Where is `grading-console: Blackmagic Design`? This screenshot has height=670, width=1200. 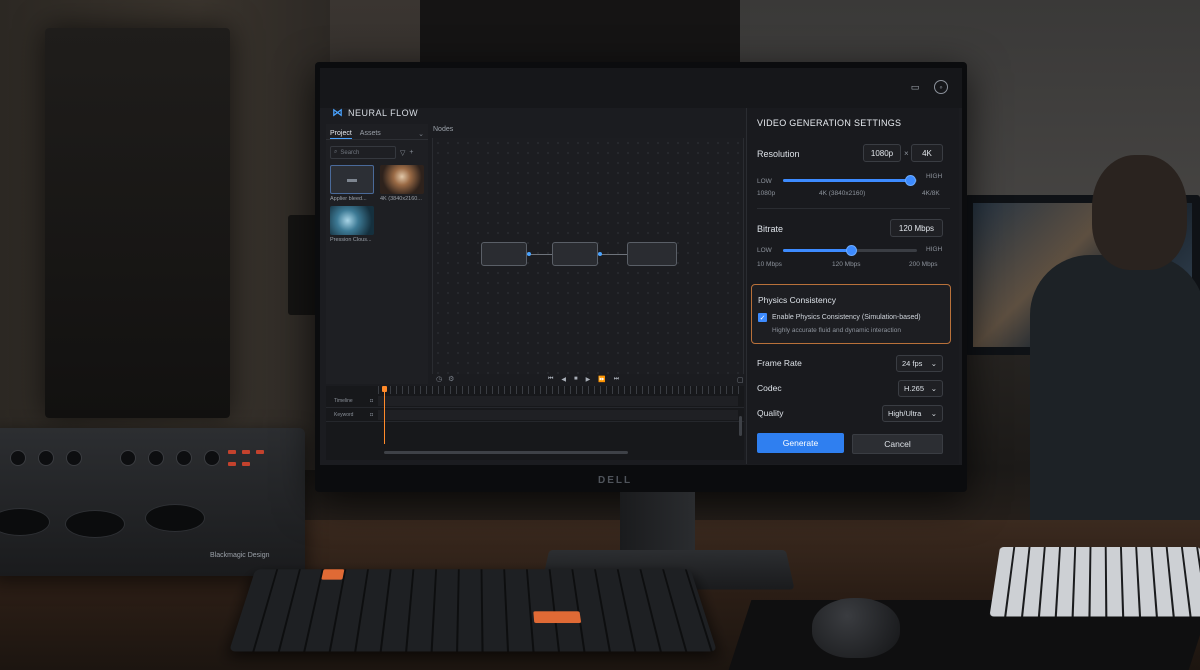 grading-console: Blackmagic Design is located at coordinates (152, 502).